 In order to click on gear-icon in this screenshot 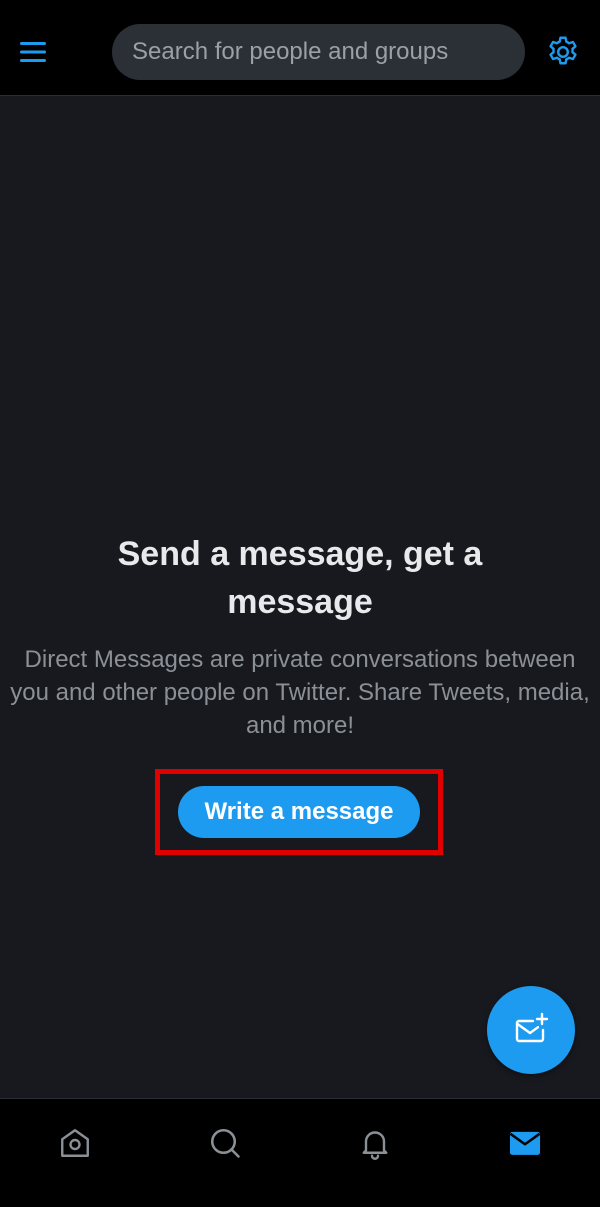, I will do `click(563, 50)`.